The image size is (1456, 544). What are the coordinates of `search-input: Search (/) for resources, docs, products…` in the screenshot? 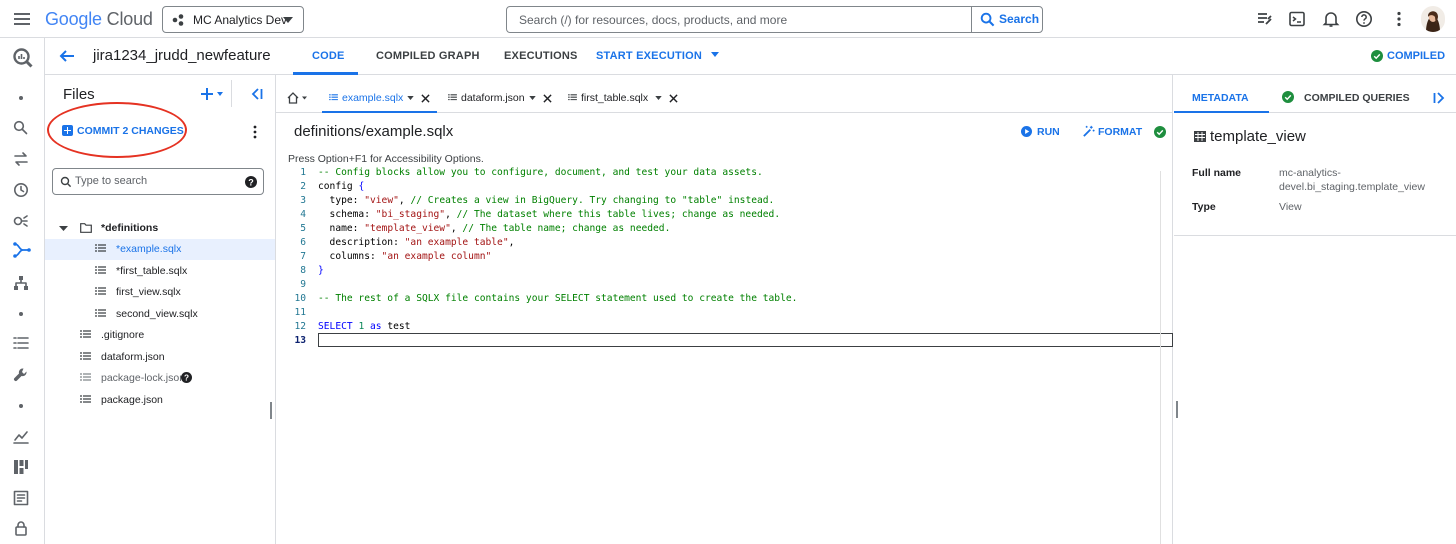 It's located at (653, 20).